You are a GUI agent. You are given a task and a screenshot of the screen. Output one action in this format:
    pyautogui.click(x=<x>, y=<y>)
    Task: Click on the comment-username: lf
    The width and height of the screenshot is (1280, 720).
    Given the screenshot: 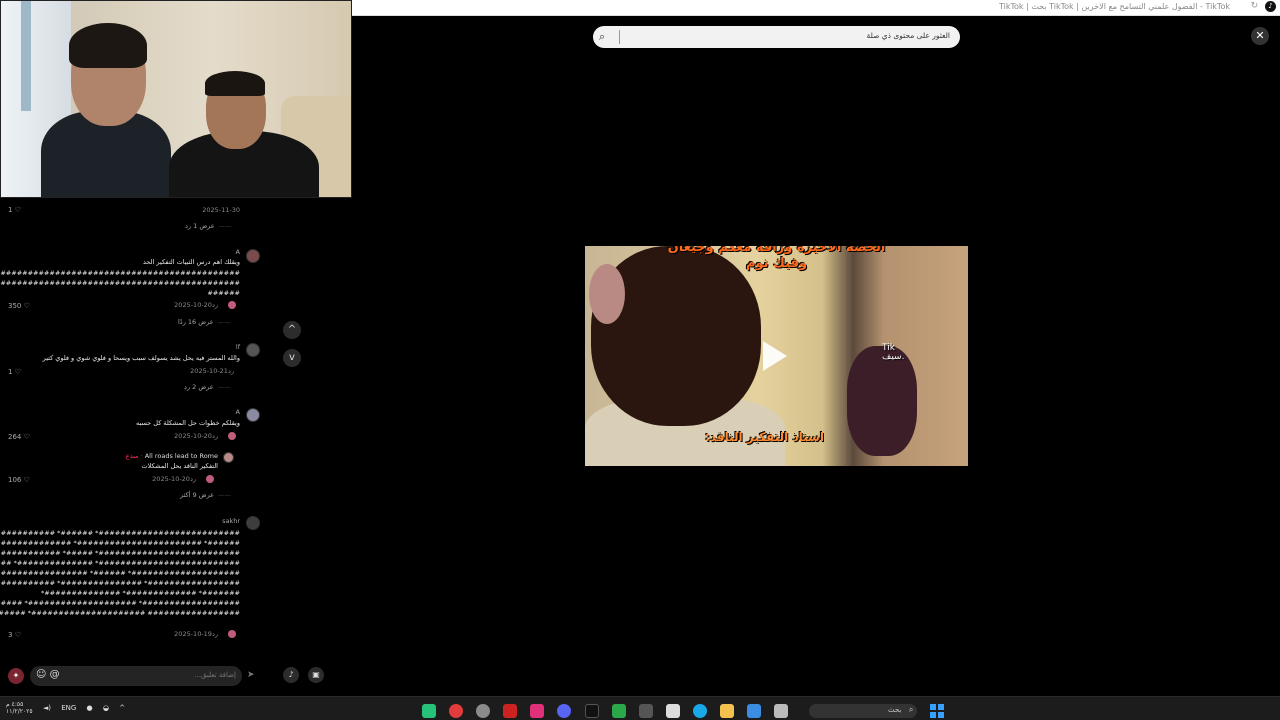 What is the action you would take?
    pyautogui.click(x=238, y=347)
    